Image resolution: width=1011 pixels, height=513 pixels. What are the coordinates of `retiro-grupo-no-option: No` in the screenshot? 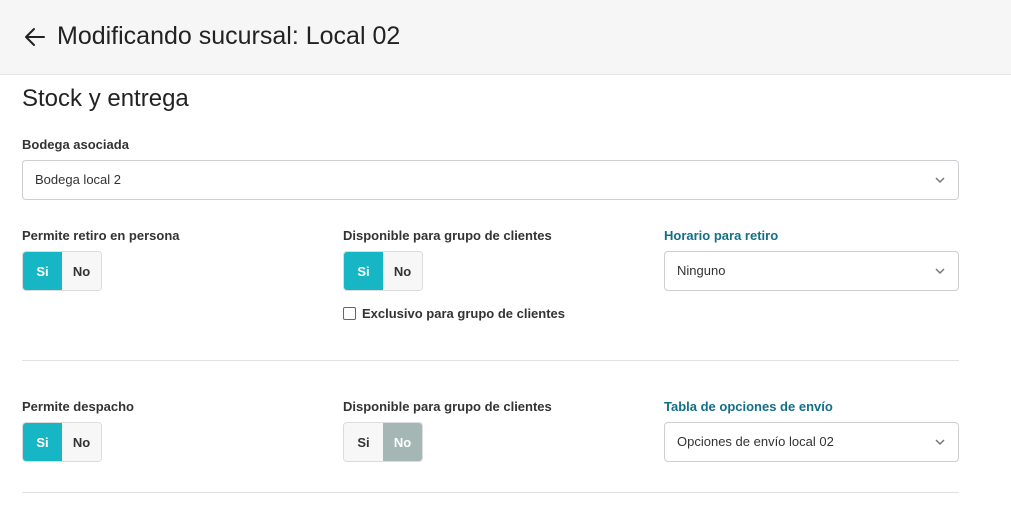 It's located at (402, 271).